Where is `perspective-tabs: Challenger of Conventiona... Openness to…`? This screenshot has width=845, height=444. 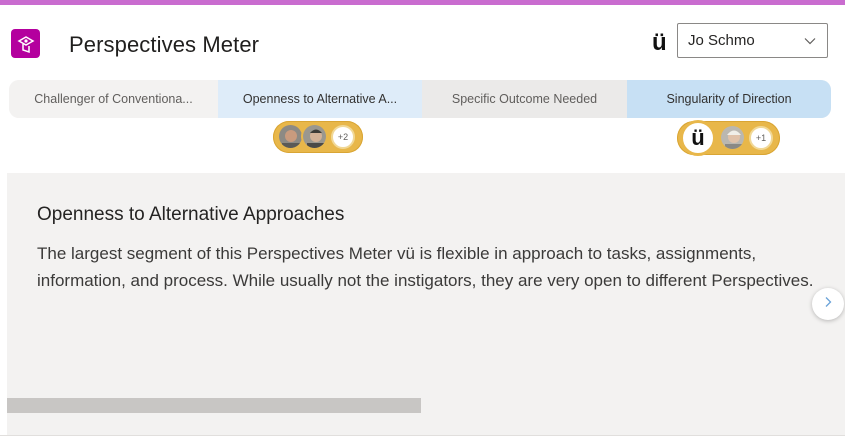
perspective-tabs: Challenger of Conventiona... Openness to… is located at coordinates (420, 99).